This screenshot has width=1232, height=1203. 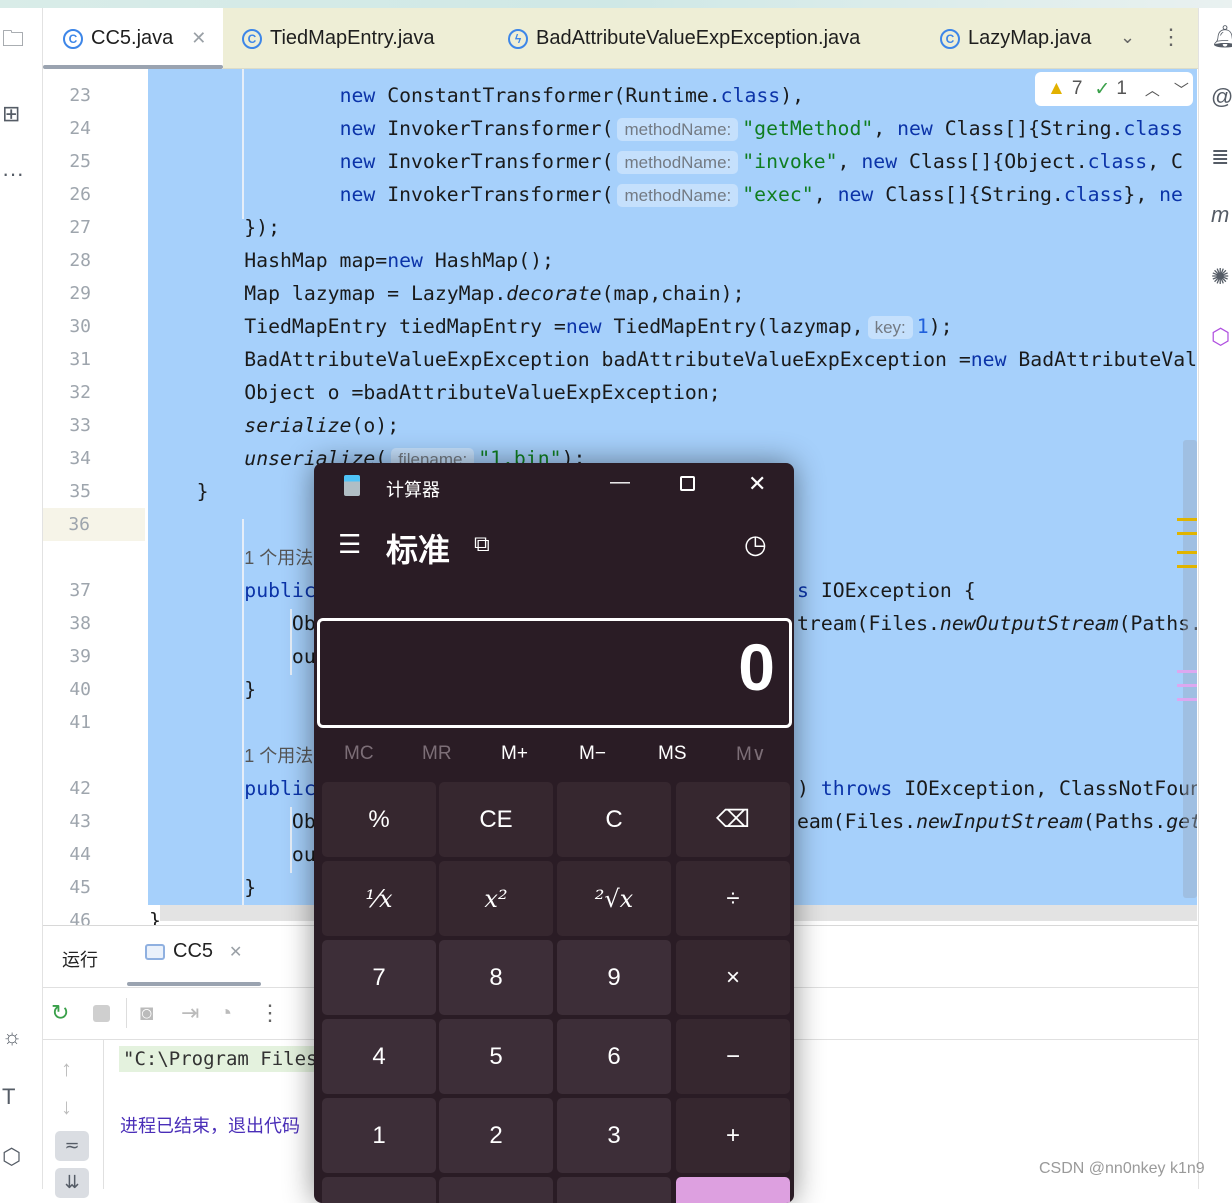 What do you see at coordinates (1190, 669) in the screenshot?
I see `vertical-scrollbar` at bounding box center [1190, 669].